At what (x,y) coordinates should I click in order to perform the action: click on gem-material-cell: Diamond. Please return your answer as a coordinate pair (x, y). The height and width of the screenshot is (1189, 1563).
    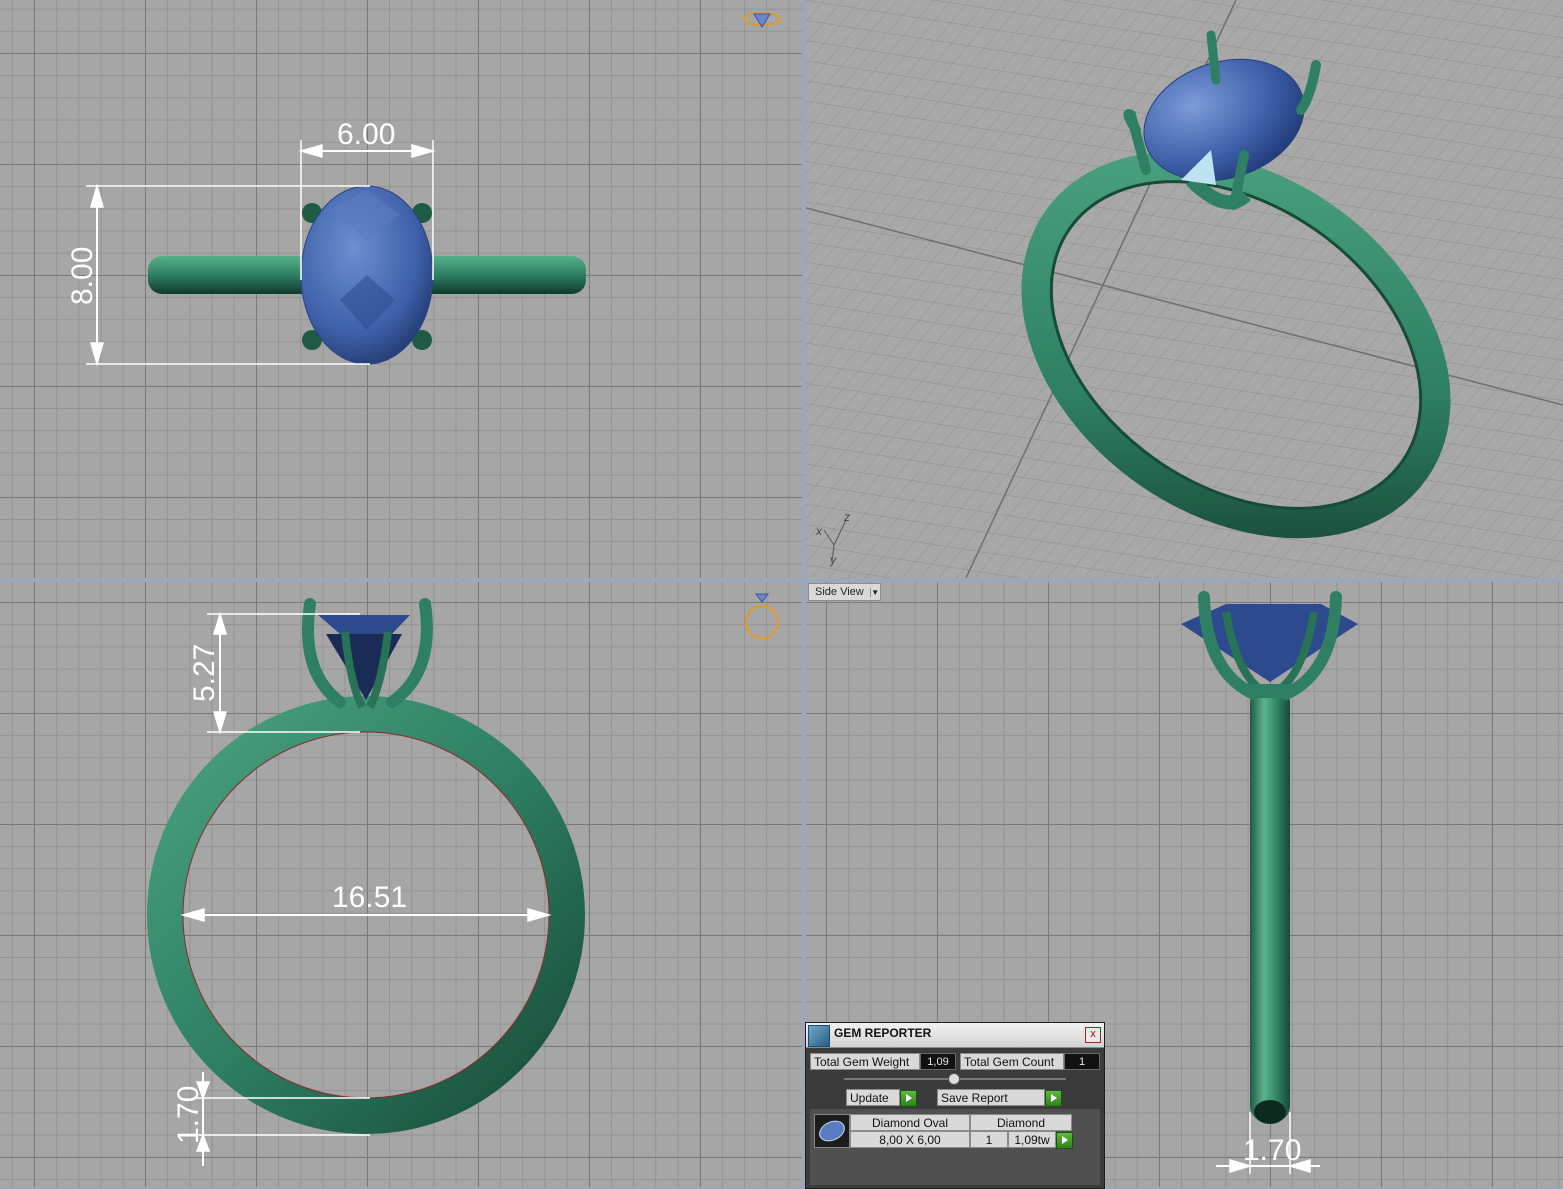
    Looking at the image, I should click on (1021, 1122).